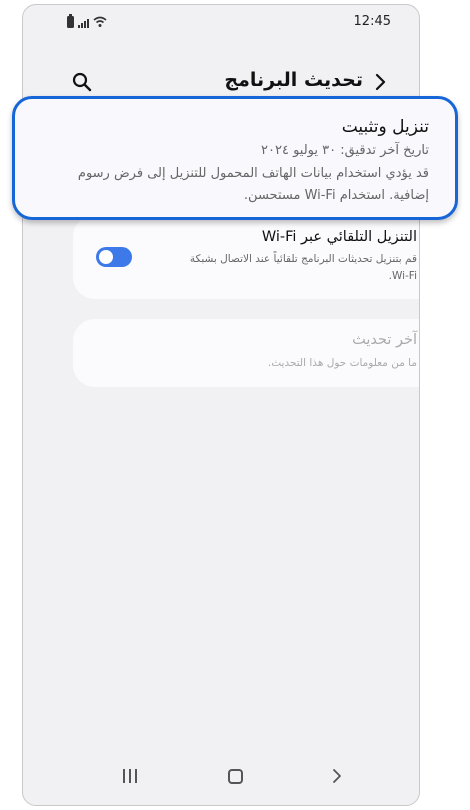 This screenshot has height=810, width=470. I want to click on search-icon, so click(82, 82).